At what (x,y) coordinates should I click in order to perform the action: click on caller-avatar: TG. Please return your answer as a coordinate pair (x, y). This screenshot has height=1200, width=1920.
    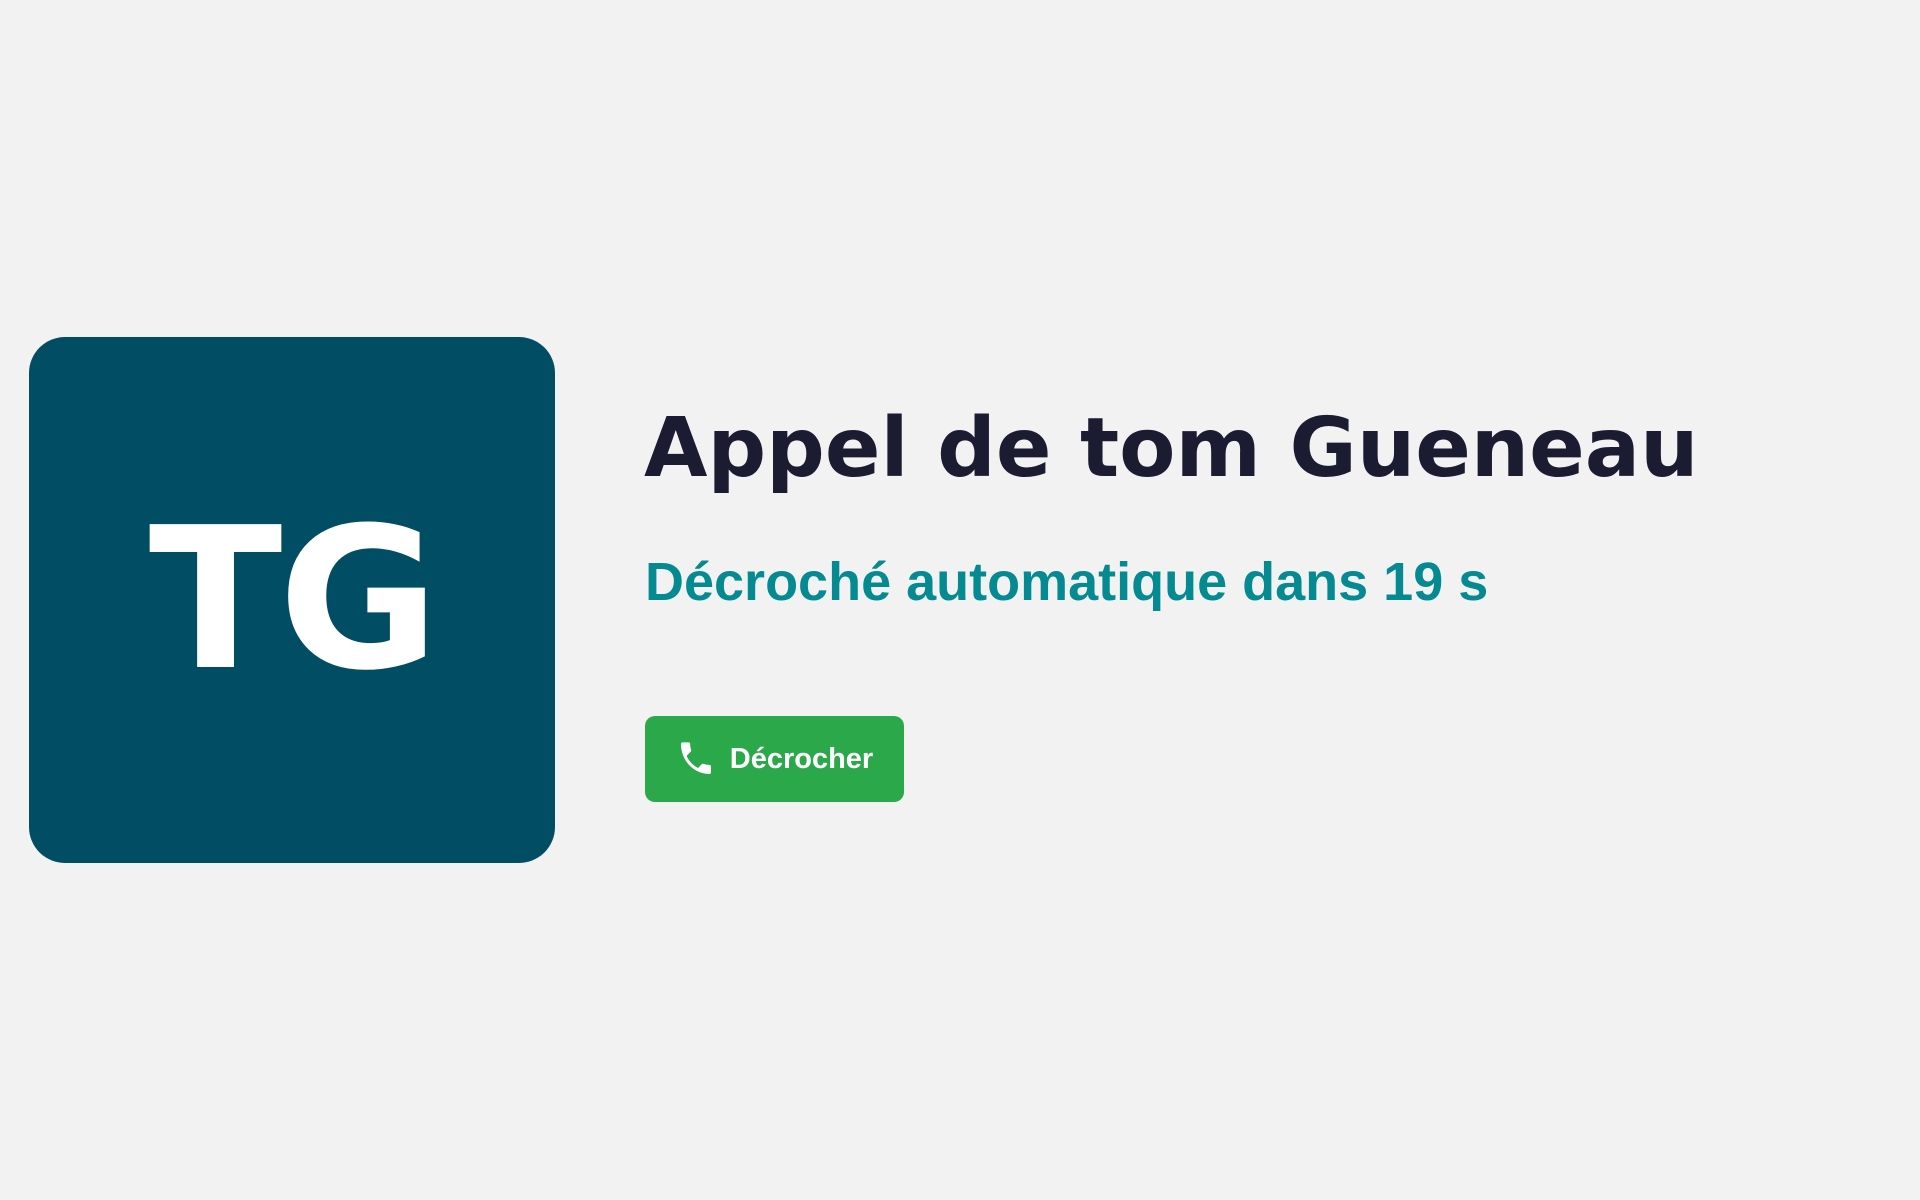
    Looking at the image, I should click on (292, 600).